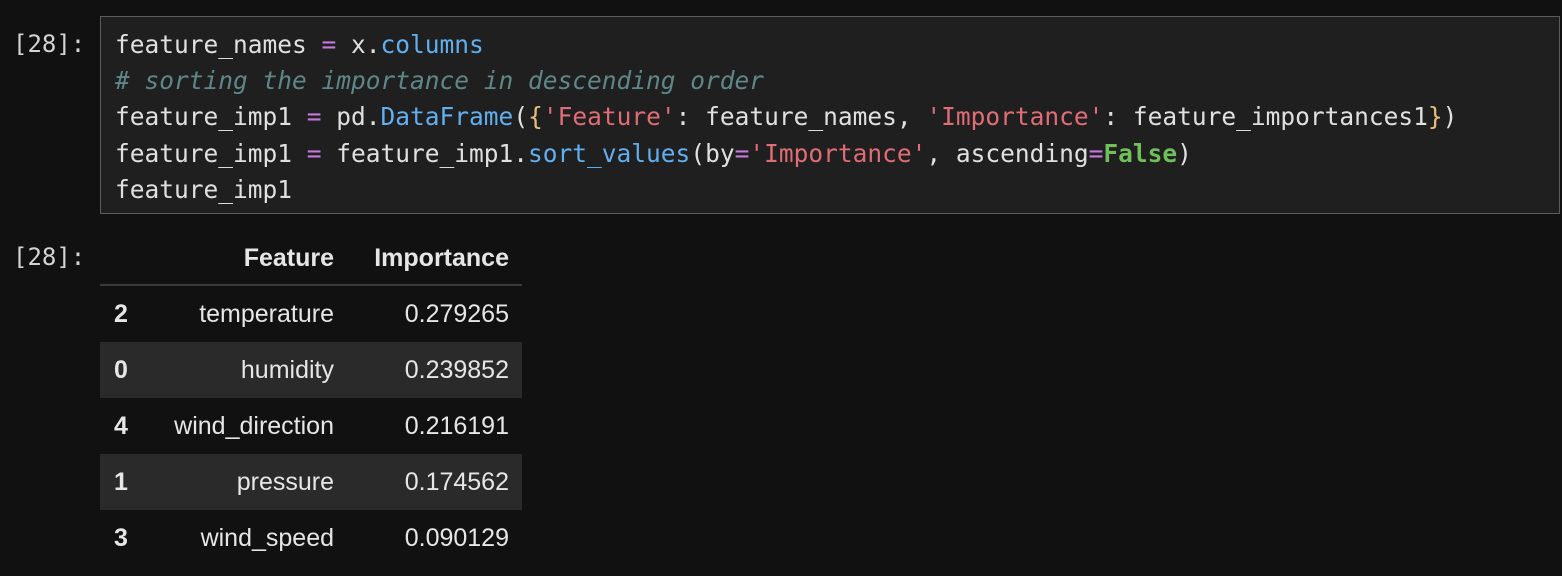 This screenshot has height=576, width=1562. Describe the element at coordinates (121, 313) in the screenshot. I see `row-index: 2` at that location.